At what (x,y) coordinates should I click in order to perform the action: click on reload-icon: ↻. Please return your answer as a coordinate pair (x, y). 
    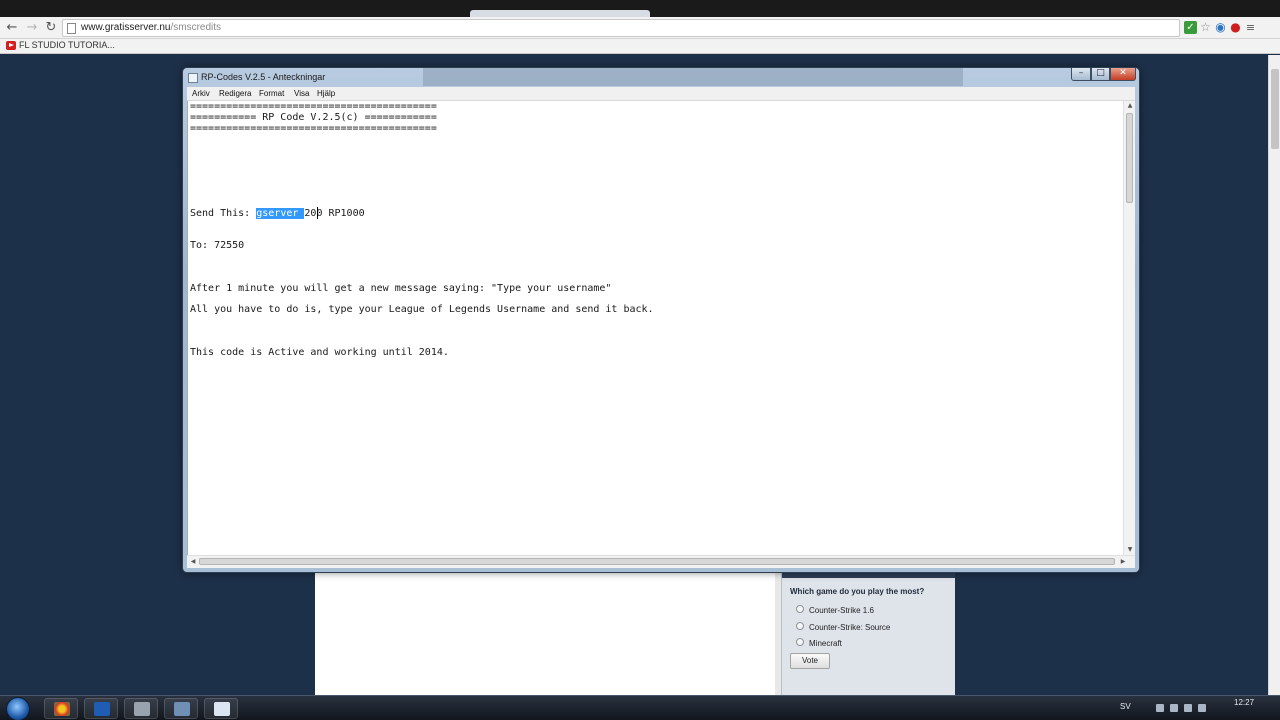
    Looking at the image, I should click on (51, 28).